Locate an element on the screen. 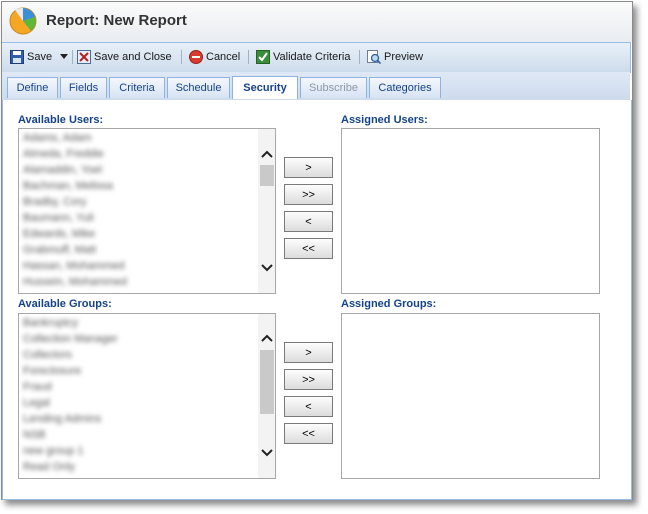 The image size is (648, 514). save-options-dropdown is located at coordinates (65, 57).